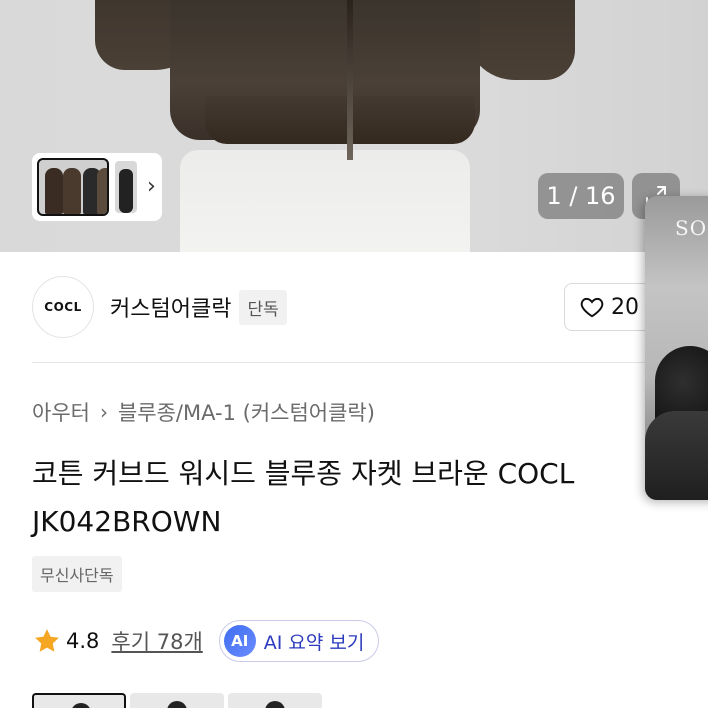 This screenshot has width=708, height=708. I want to click on pants, so click(325, 201).